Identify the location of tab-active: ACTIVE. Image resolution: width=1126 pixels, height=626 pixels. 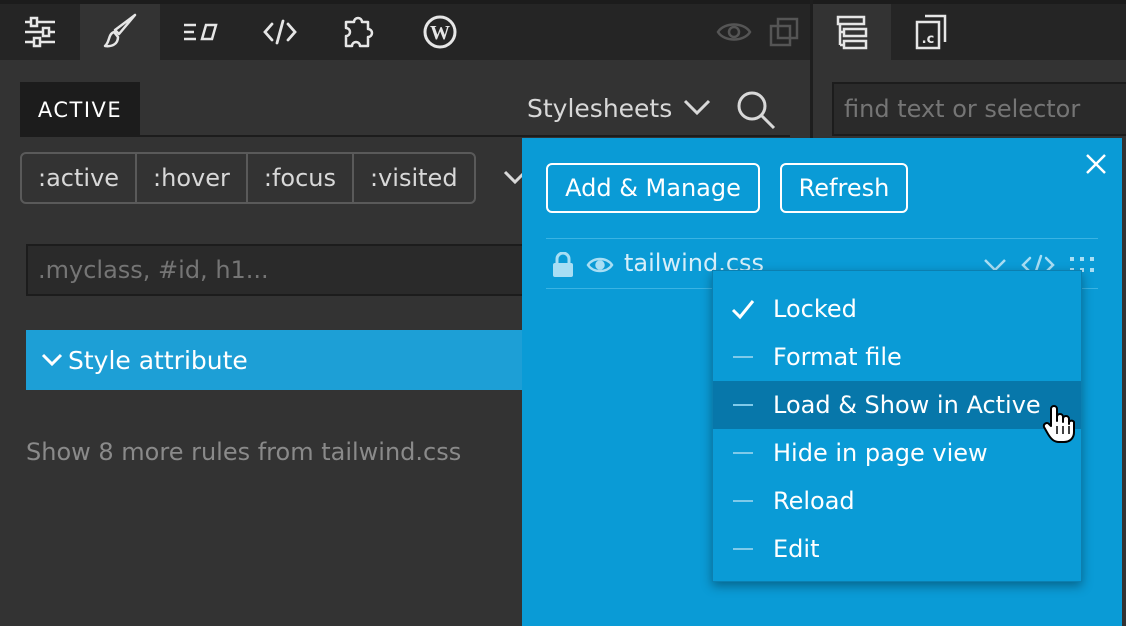
(80, 109).